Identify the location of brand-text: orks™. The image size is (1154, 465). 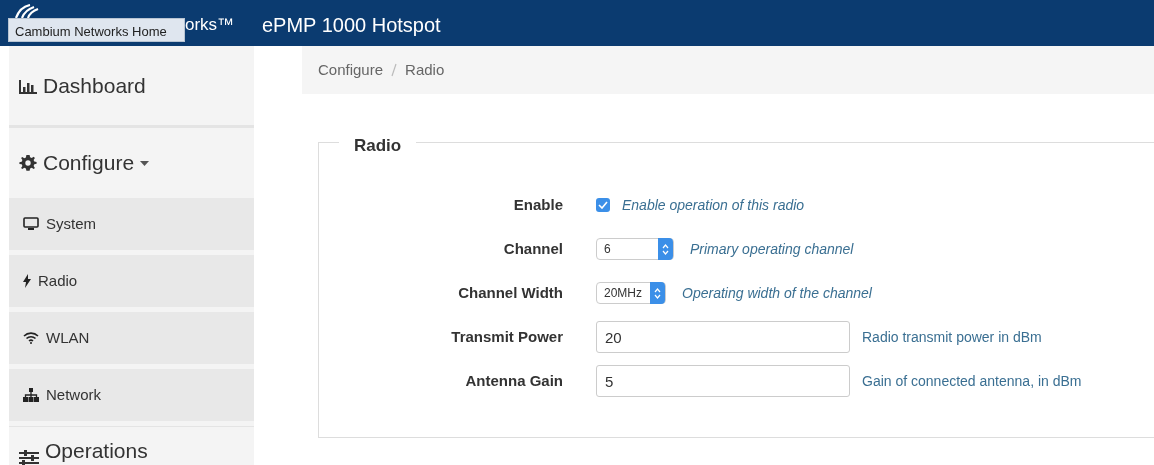
(210, 25).